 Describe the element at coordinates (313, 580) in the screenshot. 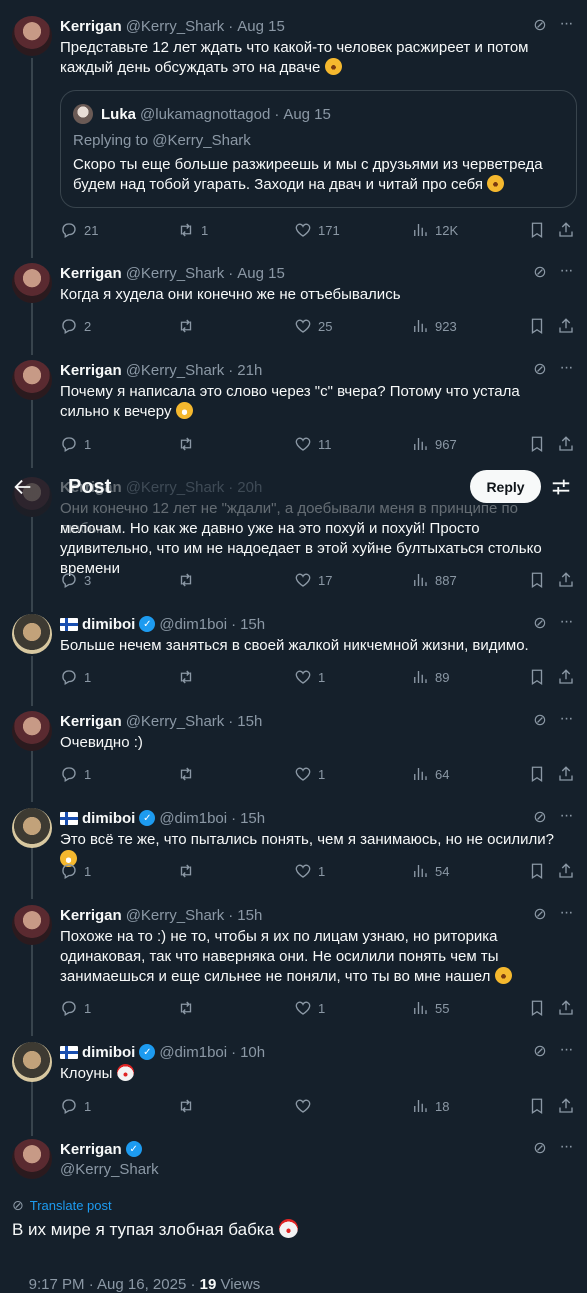

I see `like-button: 17` at that location.